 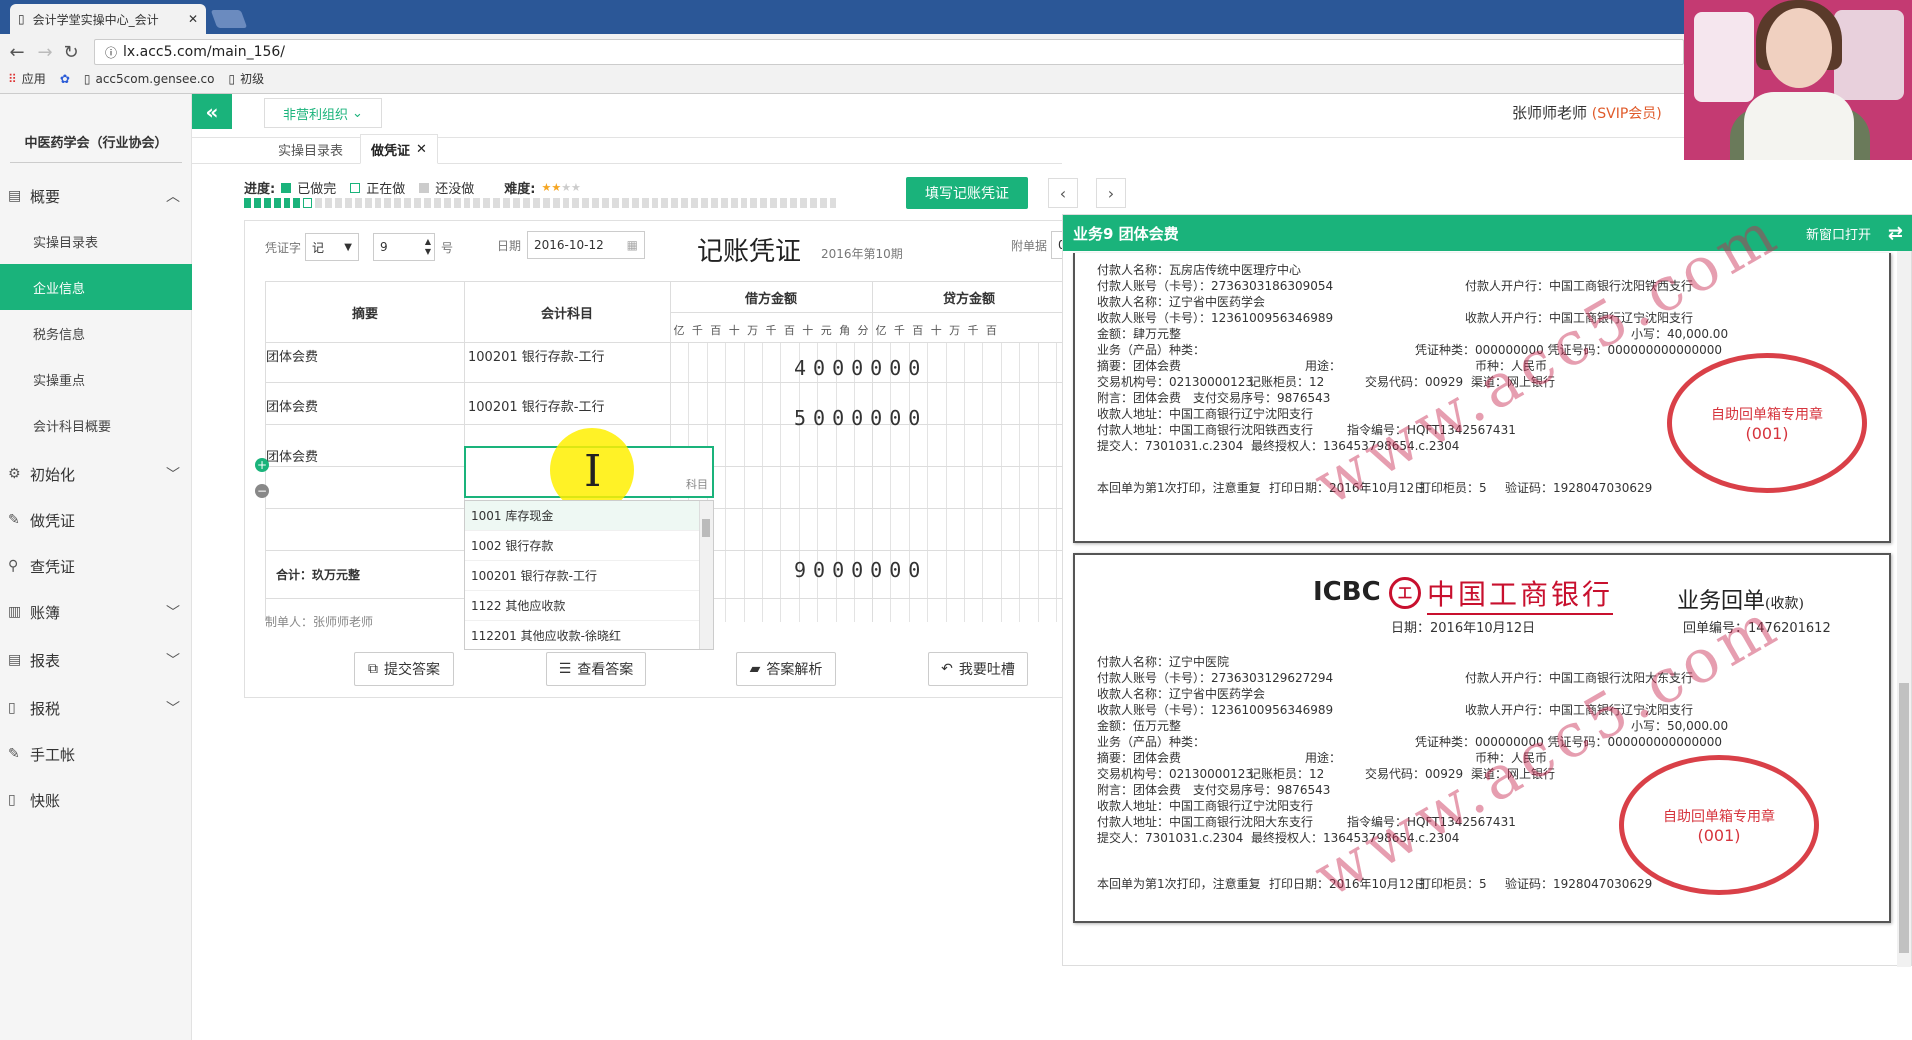 I want to click on answer-analysis-button: ▰ 答案解析, so click(x=786, y=669).